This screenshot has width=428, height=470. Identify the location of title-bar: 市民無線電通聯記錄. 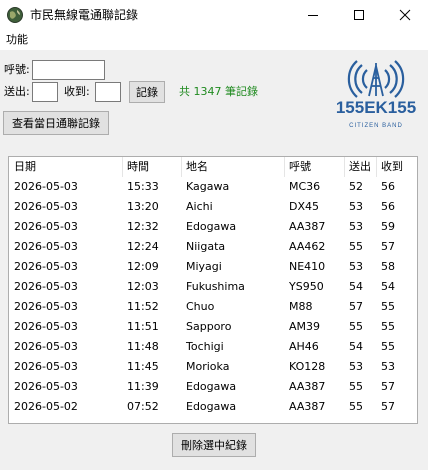
(214, 15).